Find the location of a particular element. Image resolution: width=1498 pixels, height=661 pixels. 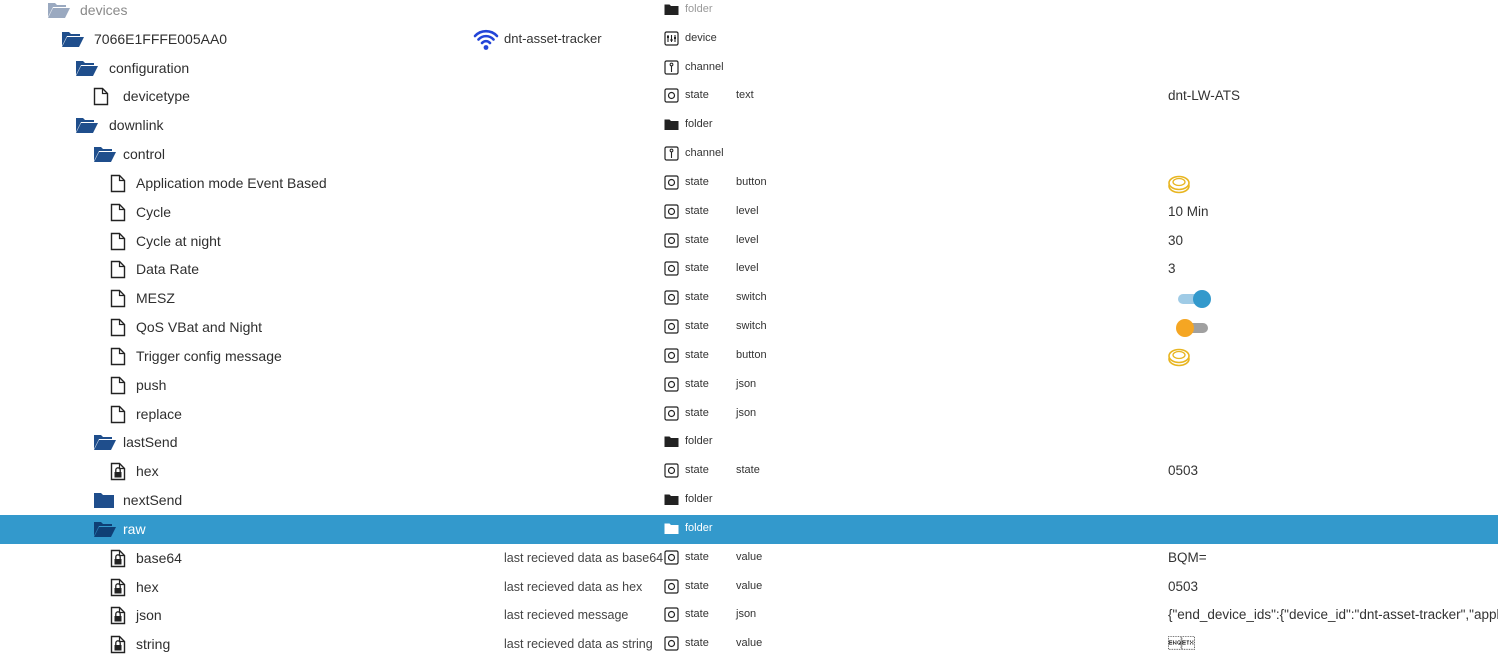

tree-row: devices folder is located at coordinates (749, 12).